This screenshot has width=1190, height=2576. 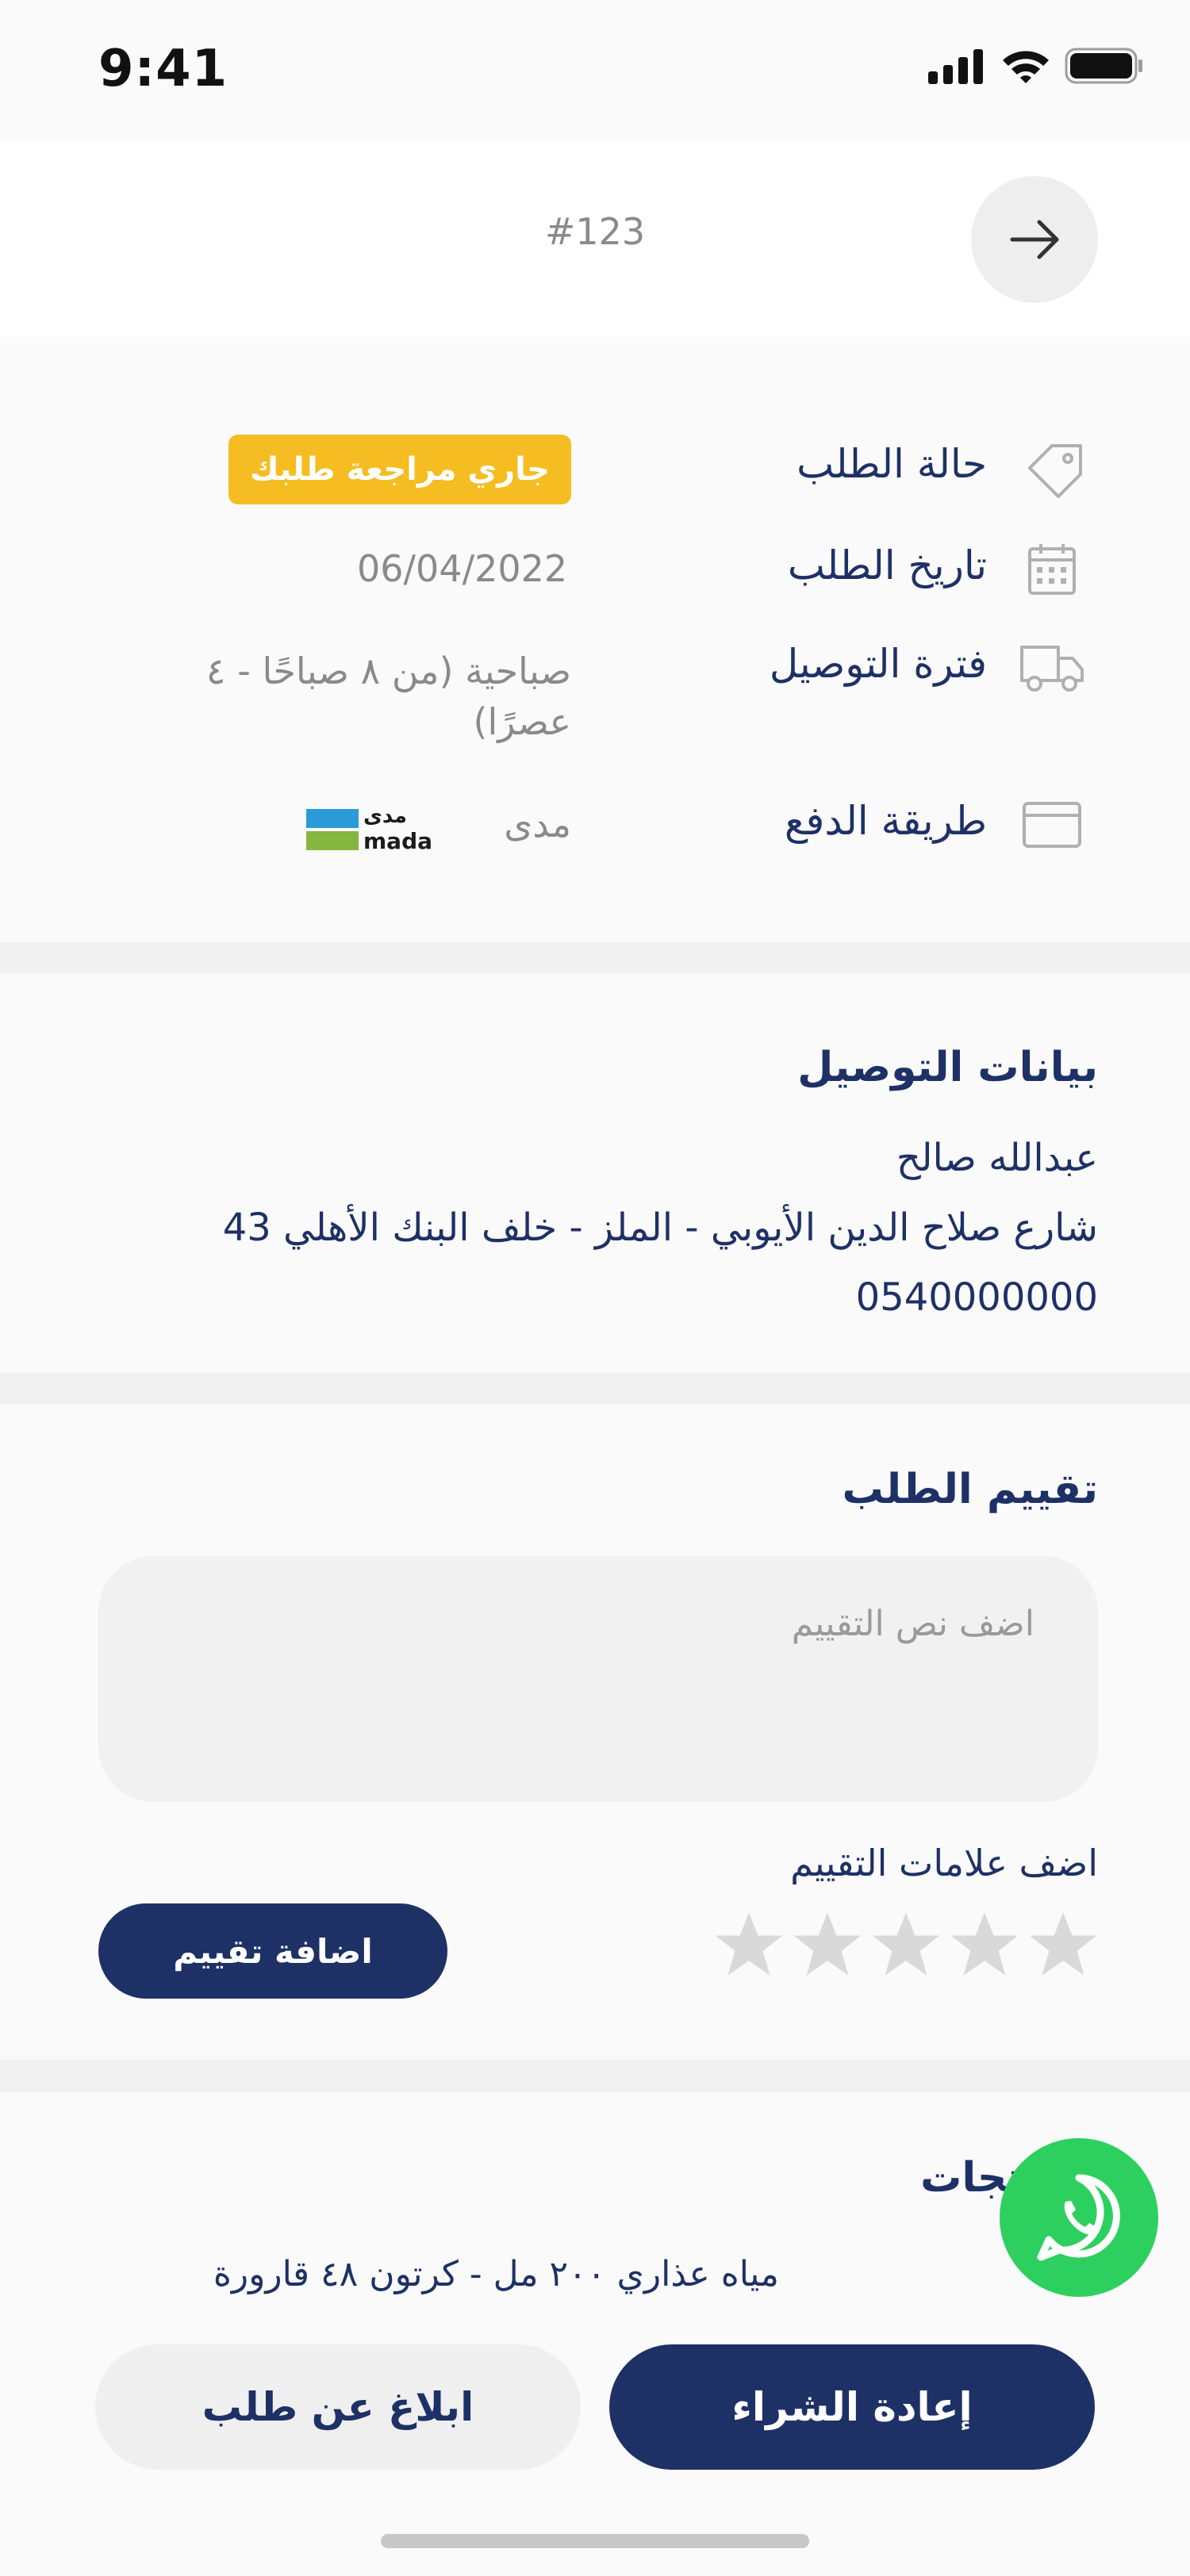 I want to click on arrow-right-icon, so click(x=1034, y=240).